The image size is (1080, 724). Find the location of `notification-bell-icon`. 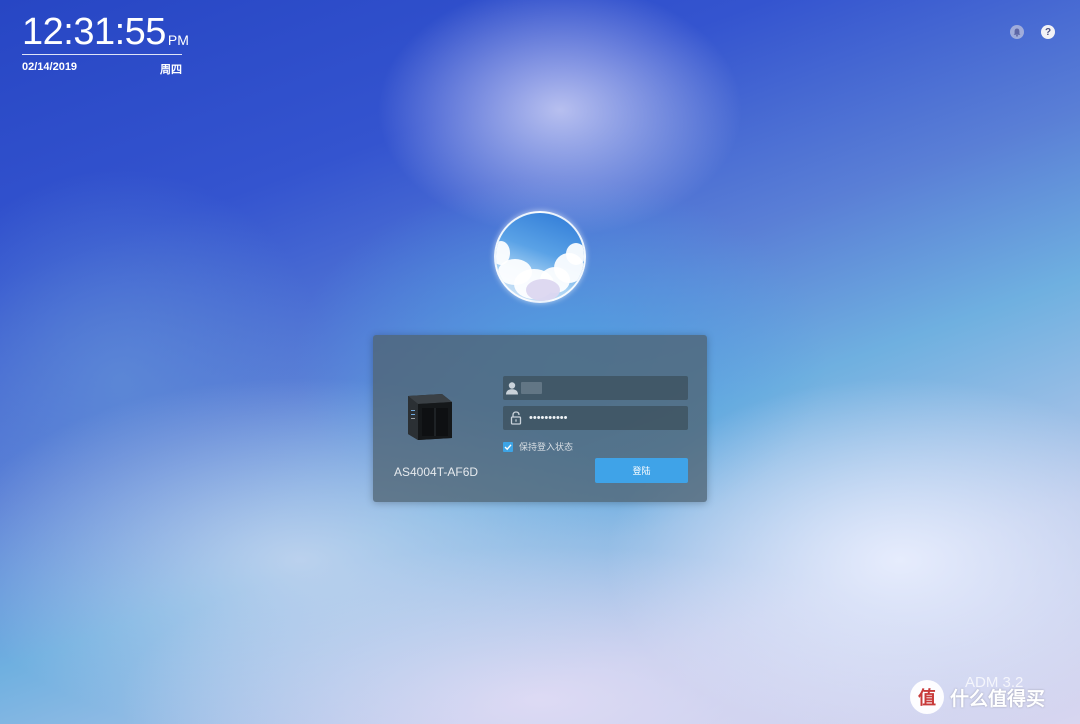

notification-bell-icon is located at coordinates (1017, 32).